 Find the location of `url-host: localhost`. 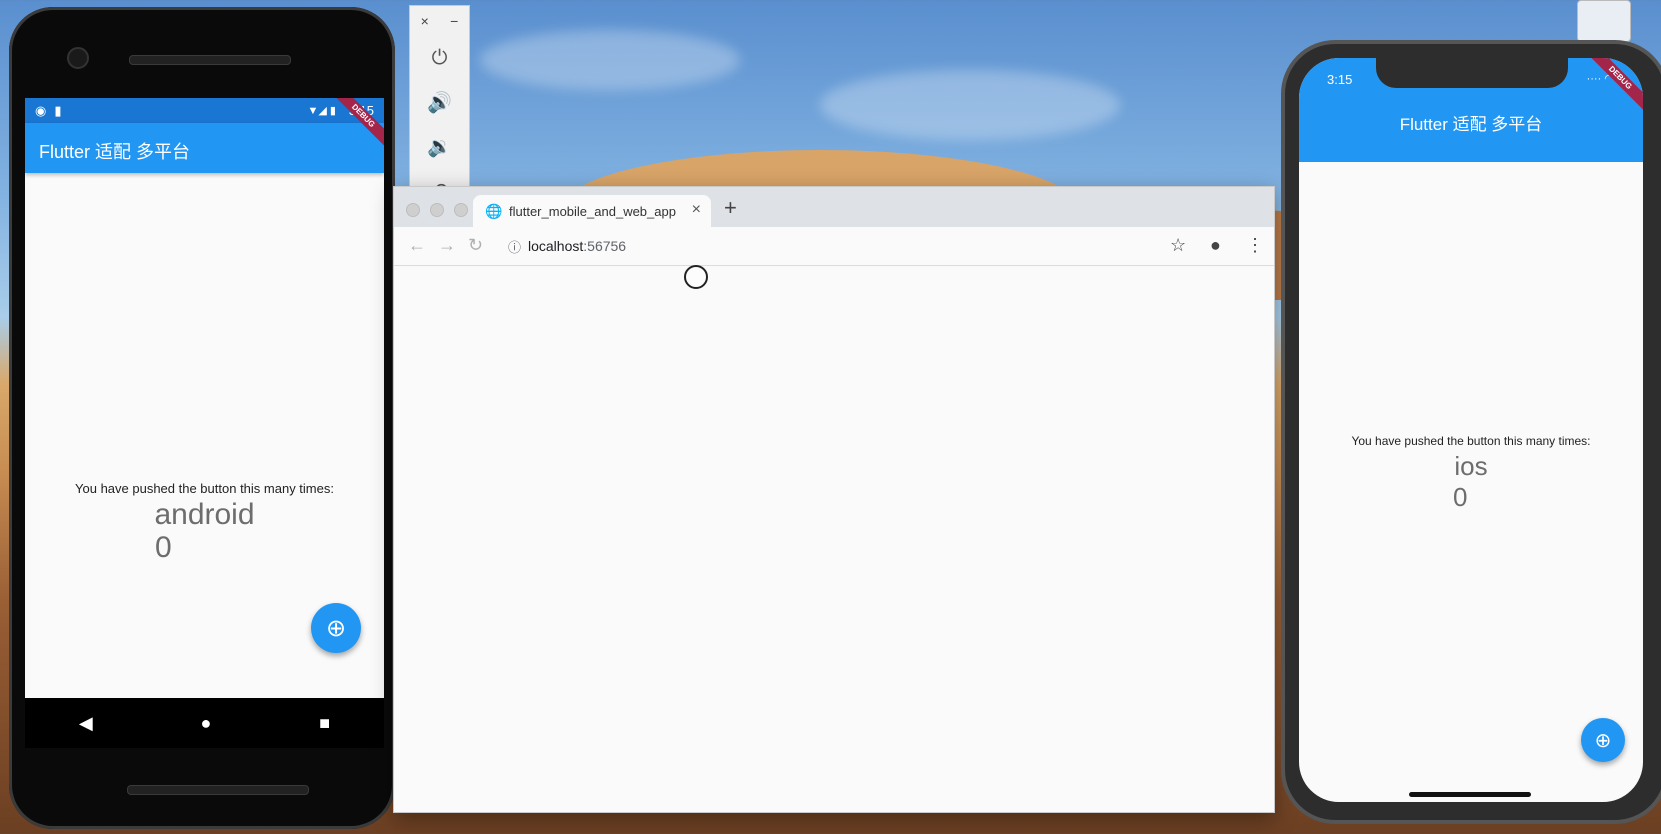

url-host: localhost is located at coordinates (556, 246).